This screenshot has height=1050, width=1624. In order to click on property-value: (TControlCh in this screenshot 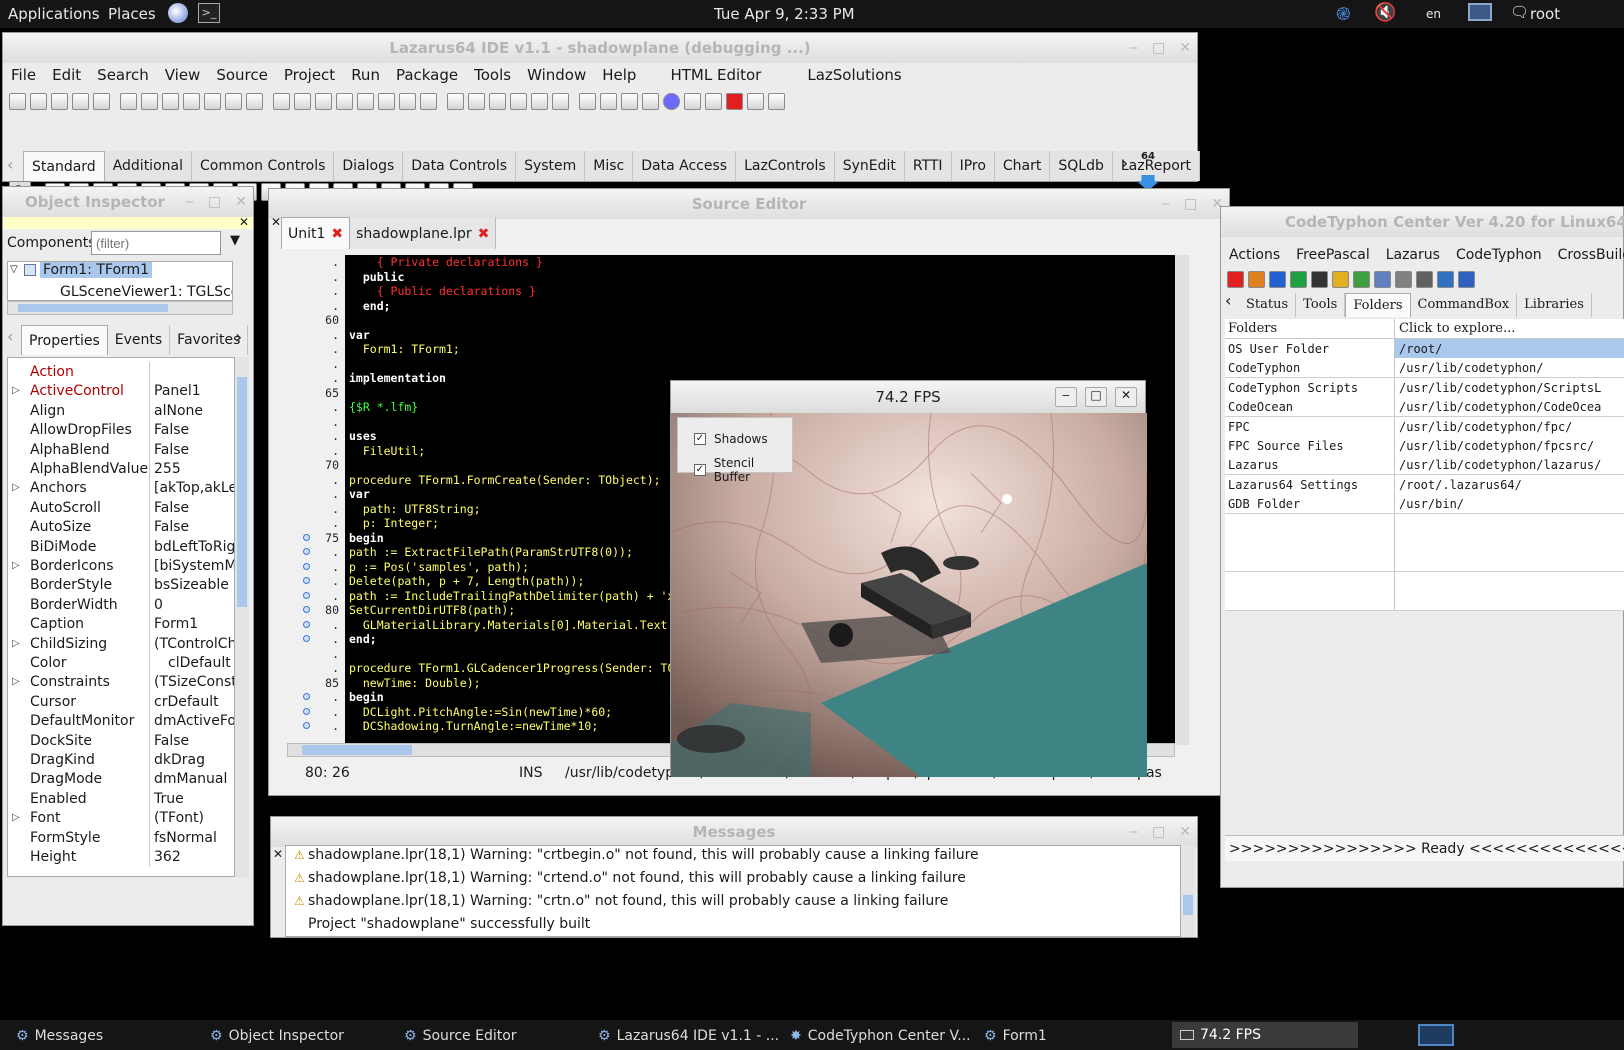, I will do `click(192, 644)`.